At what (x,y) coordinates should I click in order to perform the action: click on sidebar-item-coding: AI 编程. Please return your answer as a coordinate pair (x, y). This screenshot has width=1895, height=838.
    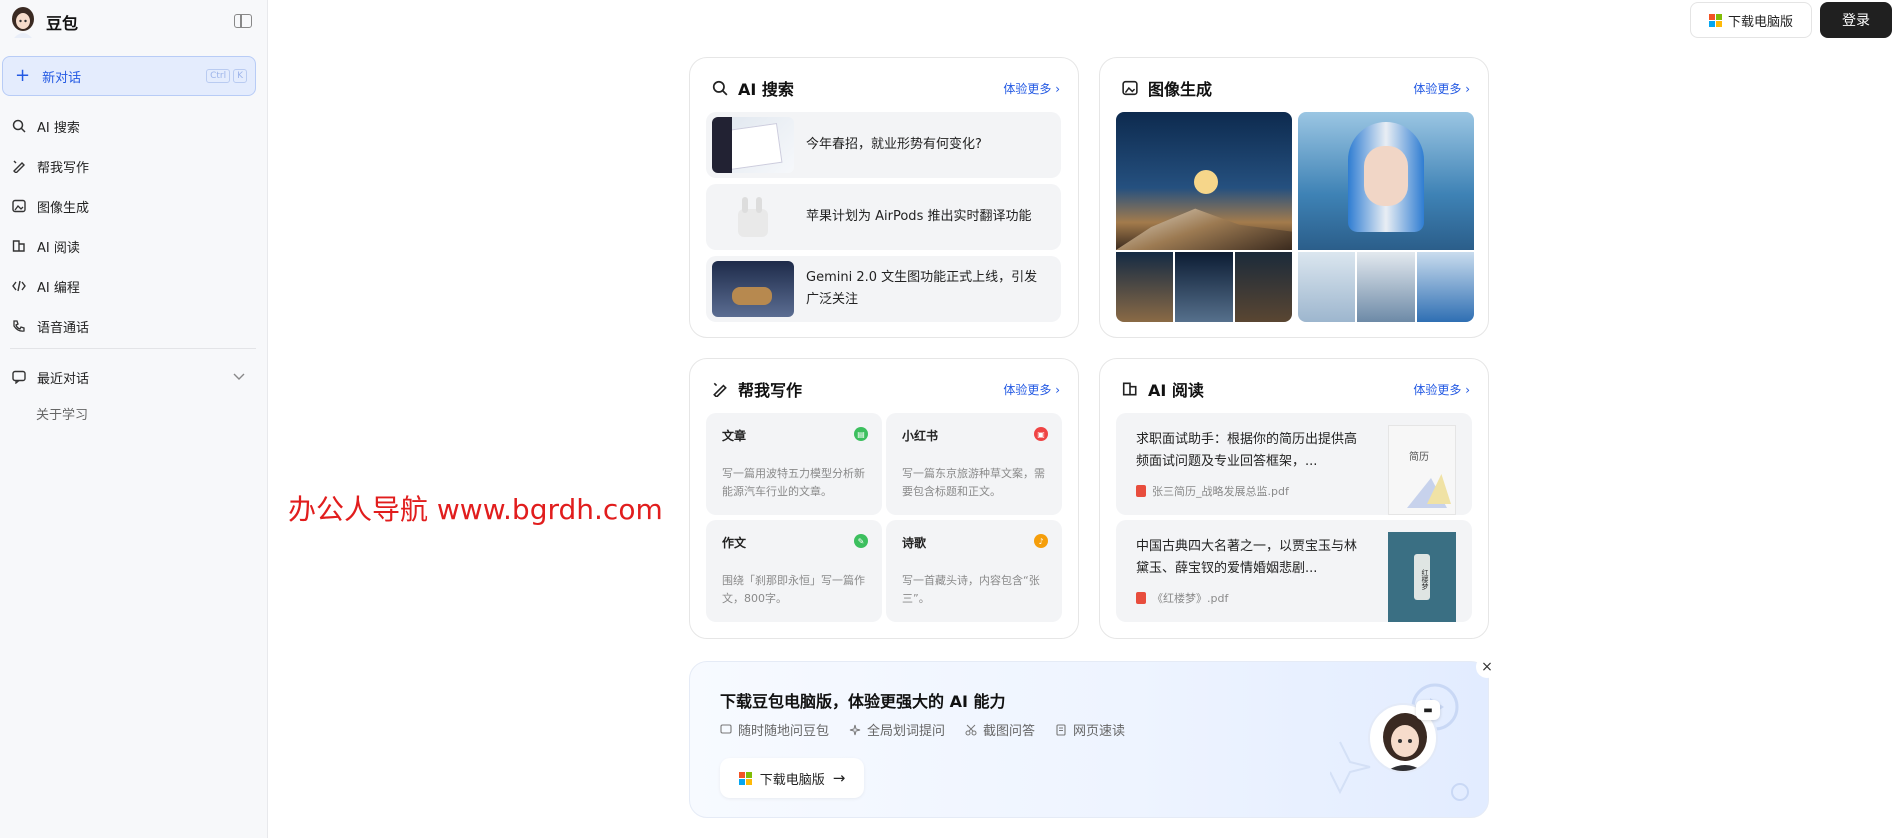
    Looking at the image, I should click on (134, 286).